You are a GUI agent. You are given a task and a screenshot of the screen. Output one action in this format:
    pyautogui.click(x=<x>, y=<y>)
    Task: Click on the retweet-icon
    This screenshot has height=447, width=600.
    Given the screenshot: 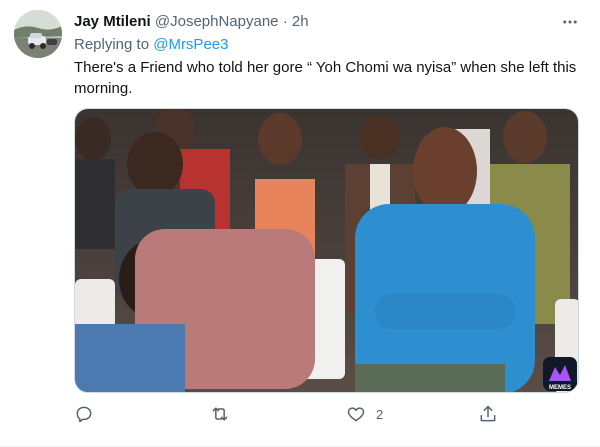 What is the action you would take?
    pyautogui.click(x=220, y=414)
    